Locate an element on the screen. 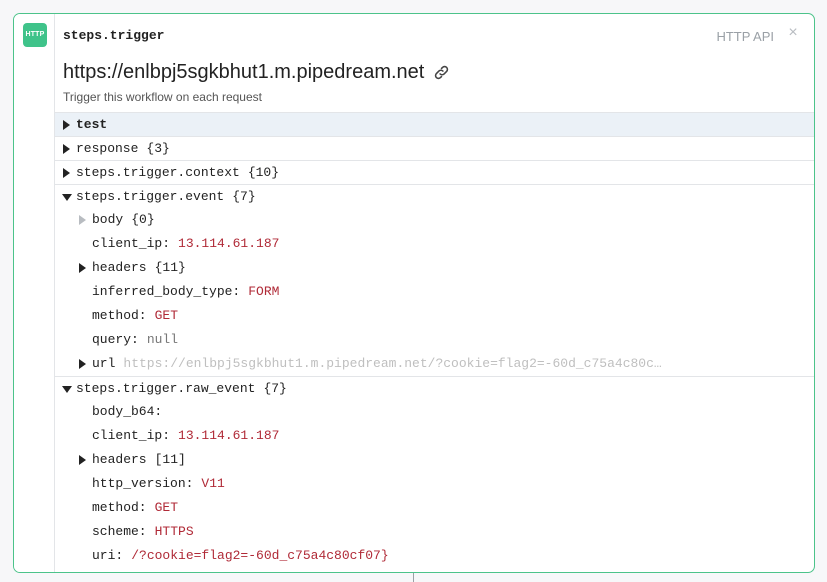 The image size is (827, 582). tree-item-query: query: null is located at coordinates (434, 340).